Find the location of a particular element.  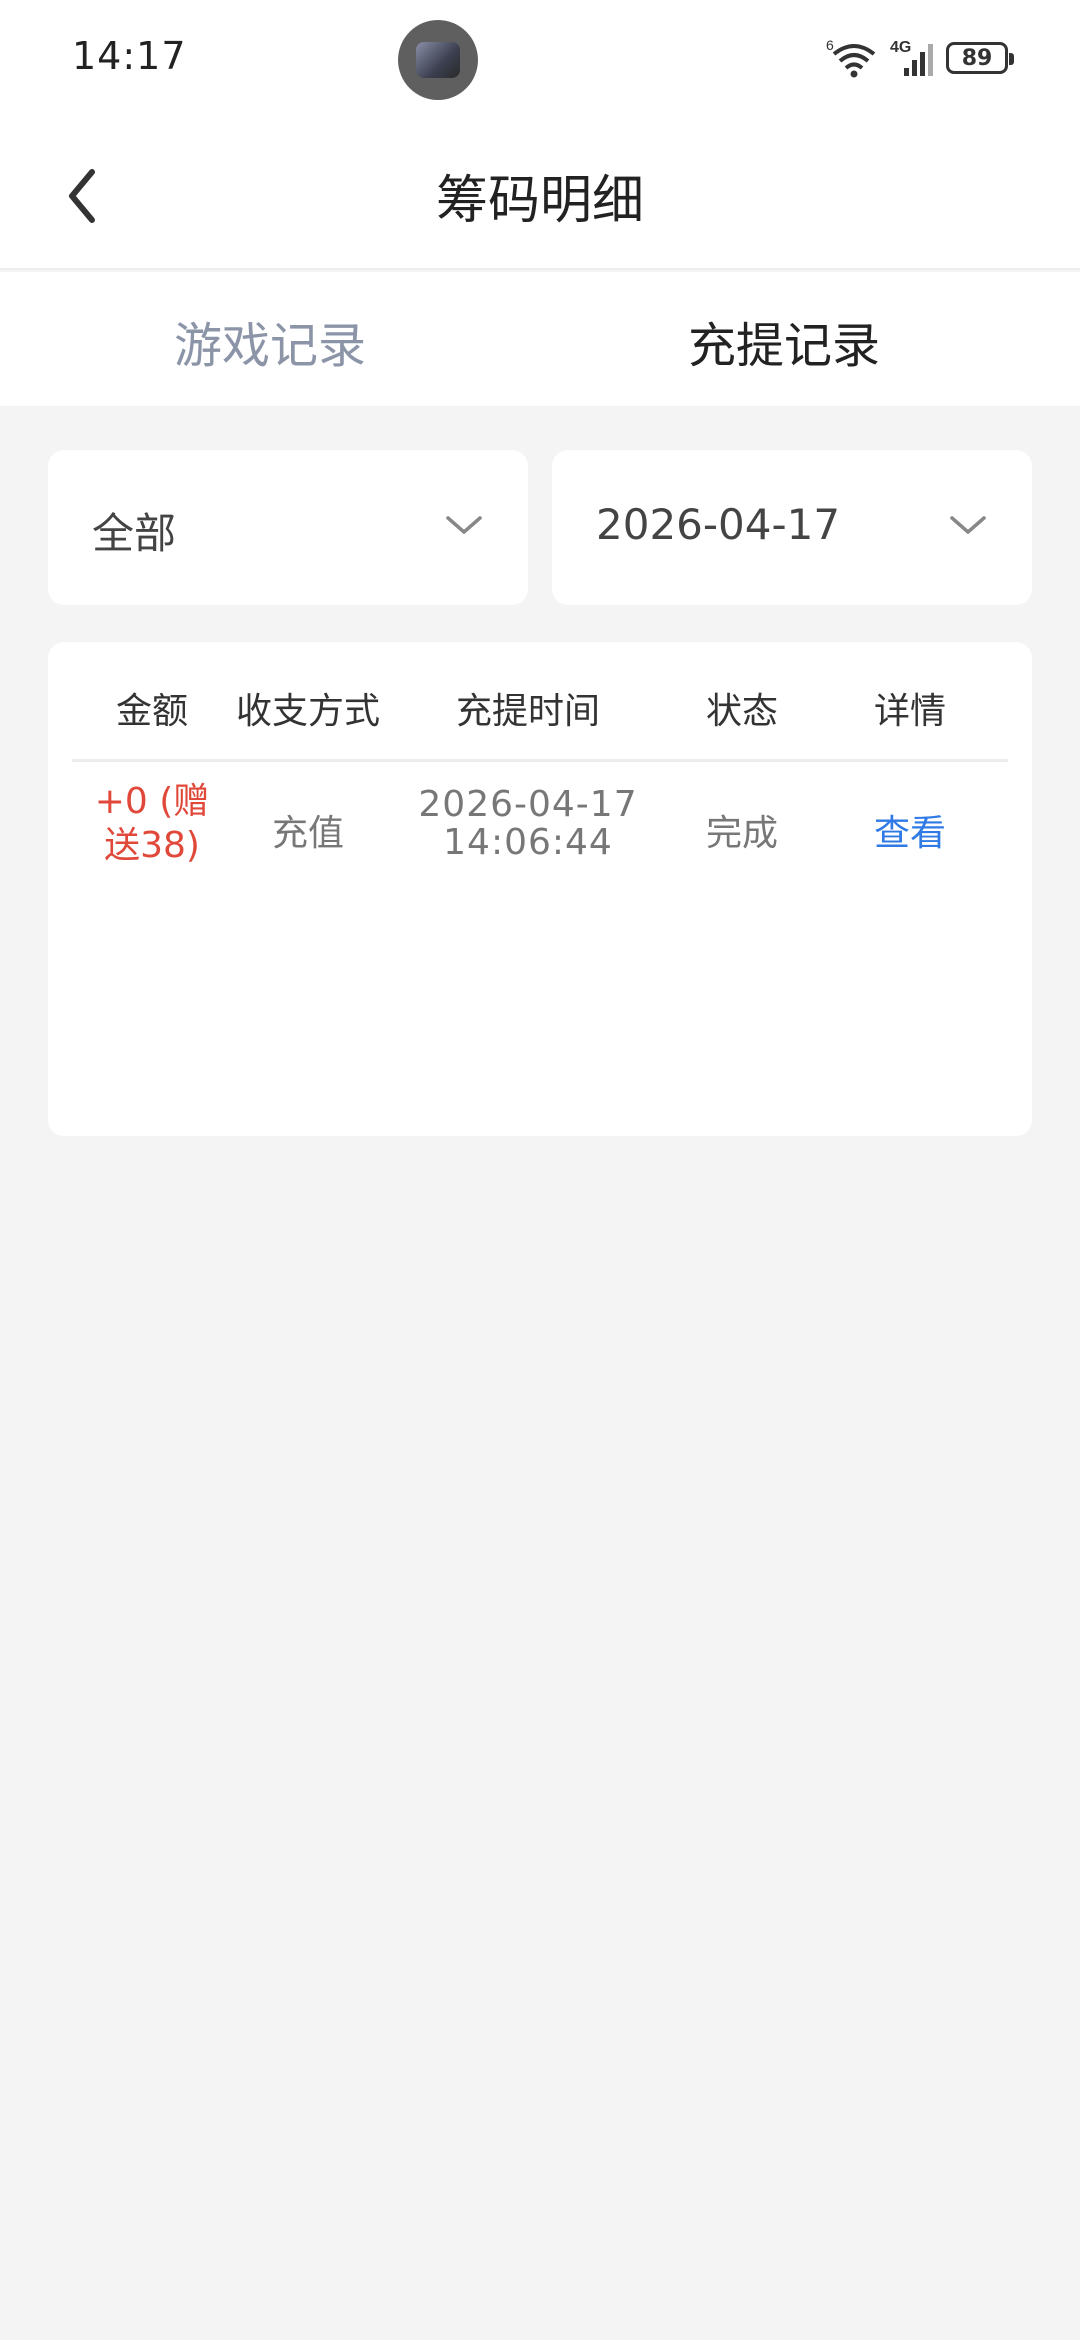

floating-avatar is located at coordinates (438, 60).